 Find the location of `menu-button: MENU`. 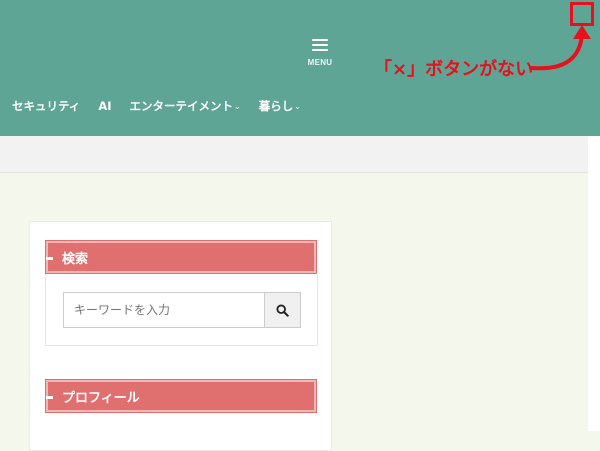

menu-button: MENU is located at coordinates (320, 55).